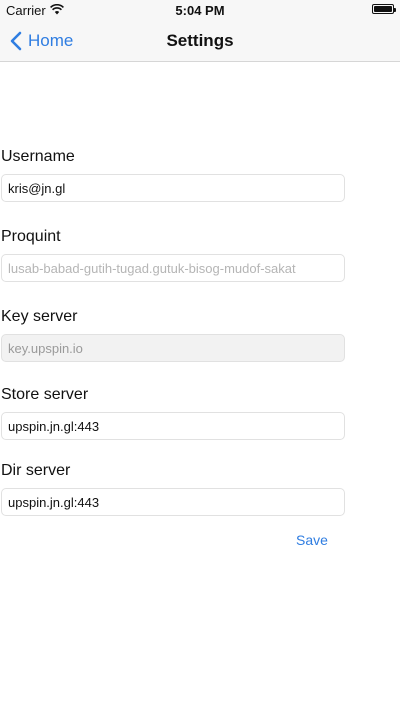 The height and width of the screenshot is (712, 400). I want to click on navigation-bar: Home Settings, so click(200, 41).